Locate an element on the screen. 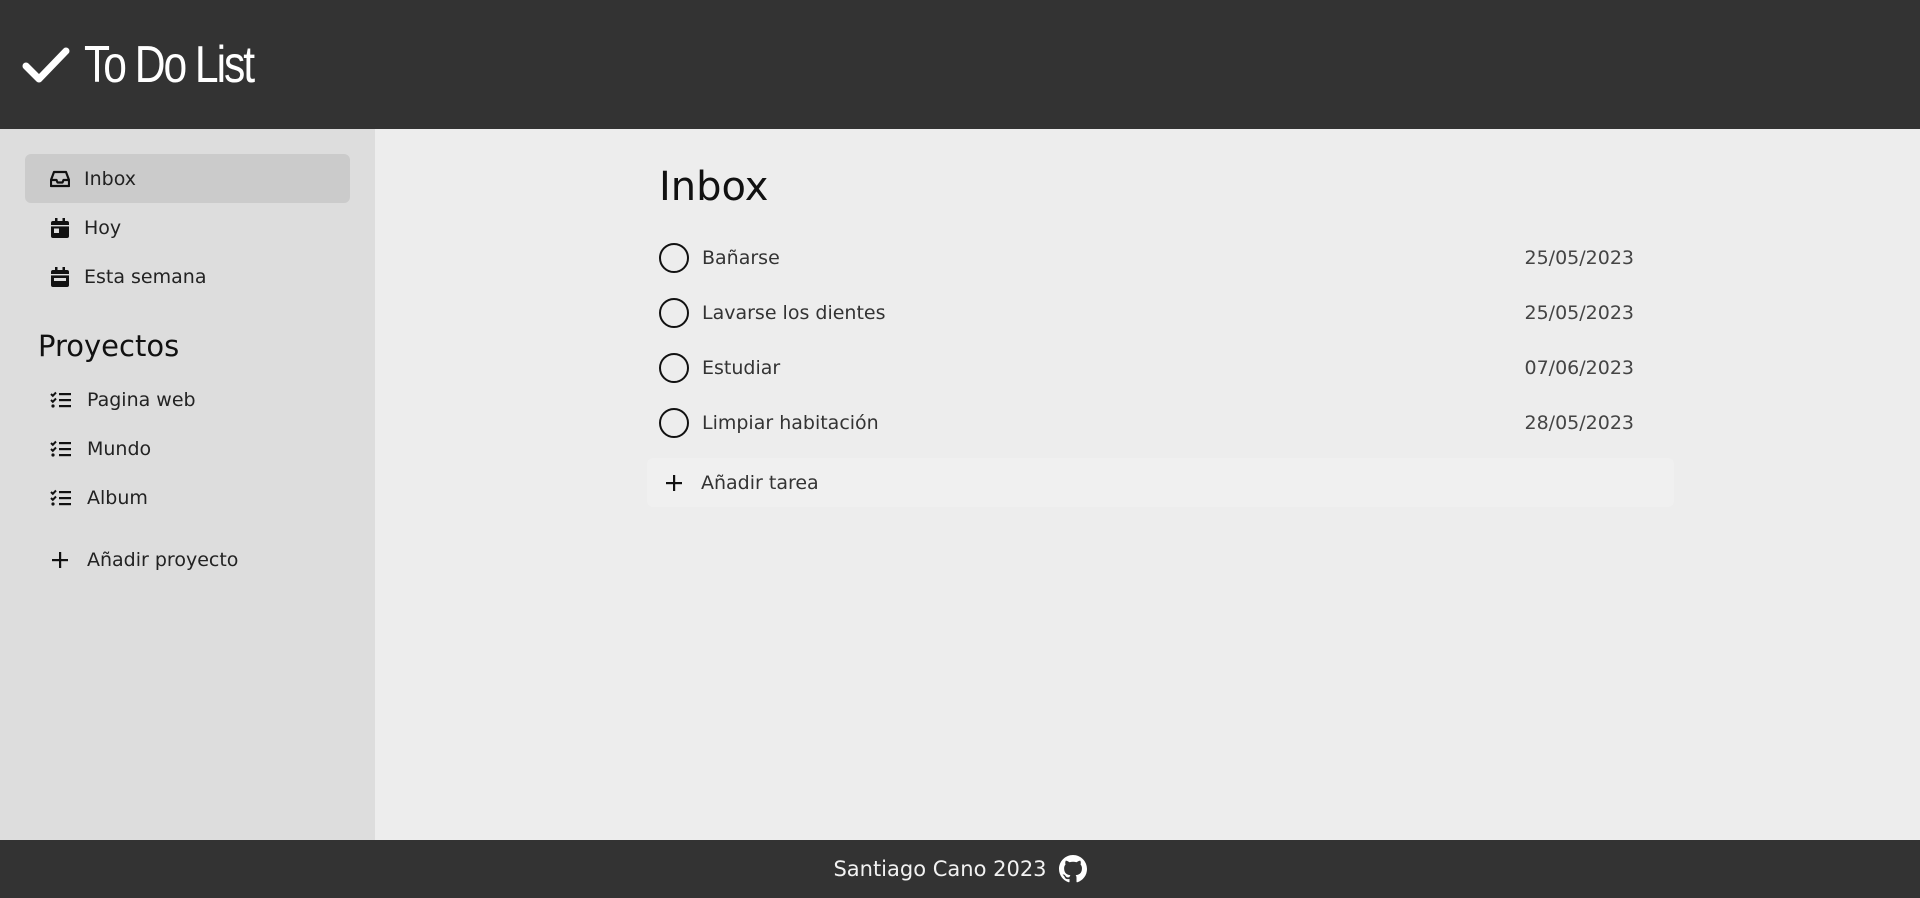  project-item-album: Album is located at coordinates (187, 497).